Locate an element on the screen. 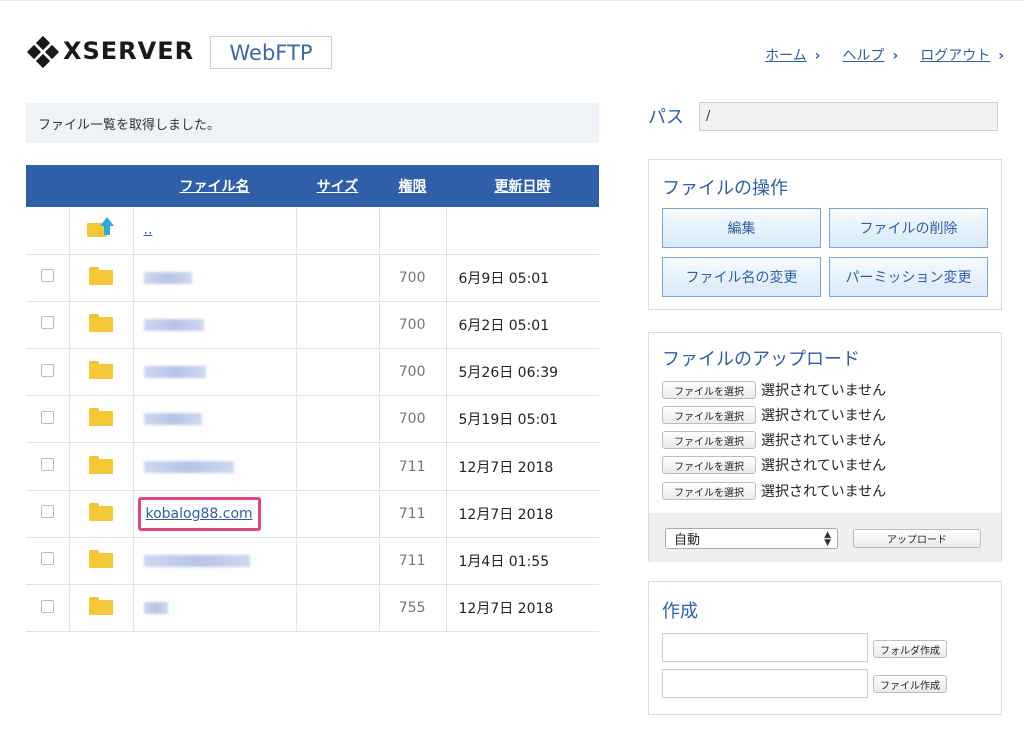 The image size is (1024, 743). nav-help: ヘルプ › is located at coordinates (870, 55).